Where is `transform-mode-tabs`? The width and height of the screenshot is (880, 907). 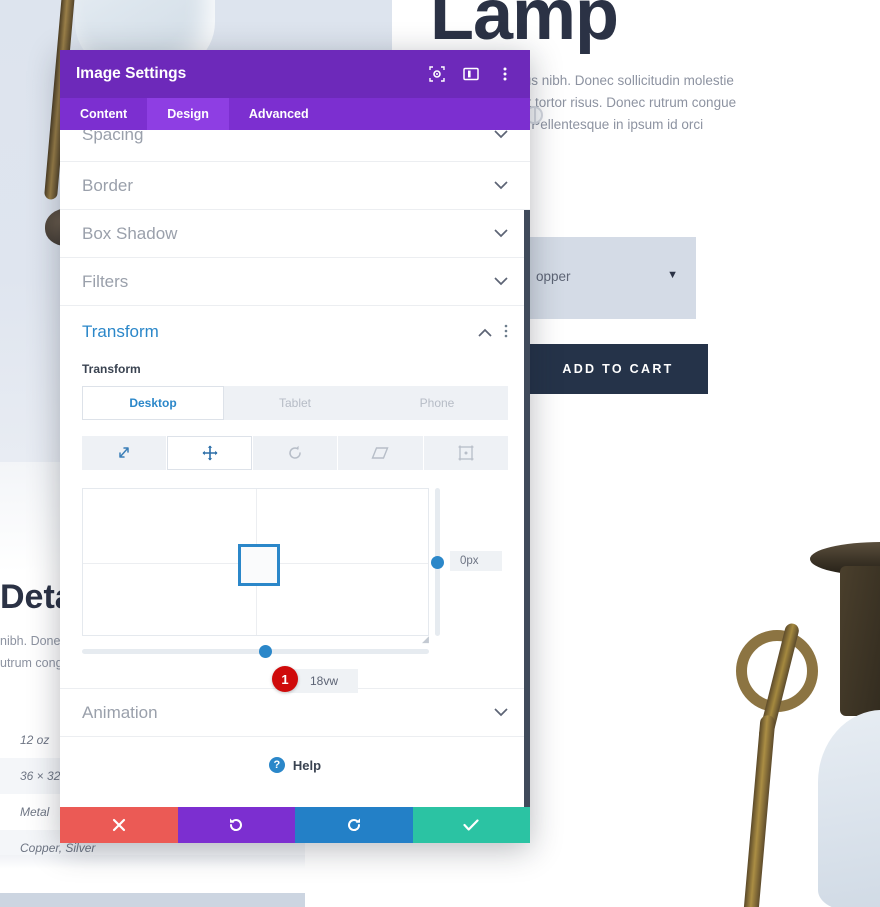 transform-mode-tabs is located at coordinates (295, 453).